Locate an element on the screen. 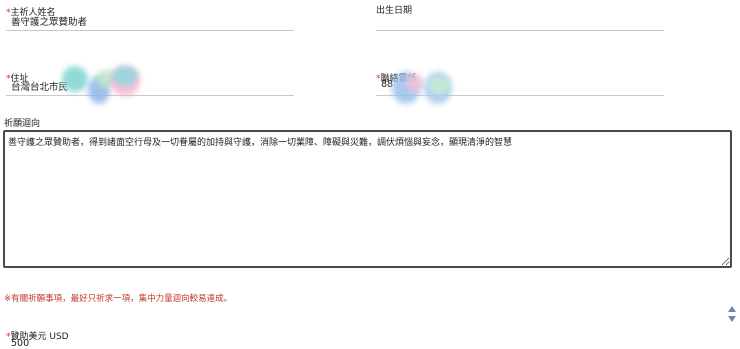 This screenshot has width=740, height=349. birth-date-underline is located at coordinates (520, 30).